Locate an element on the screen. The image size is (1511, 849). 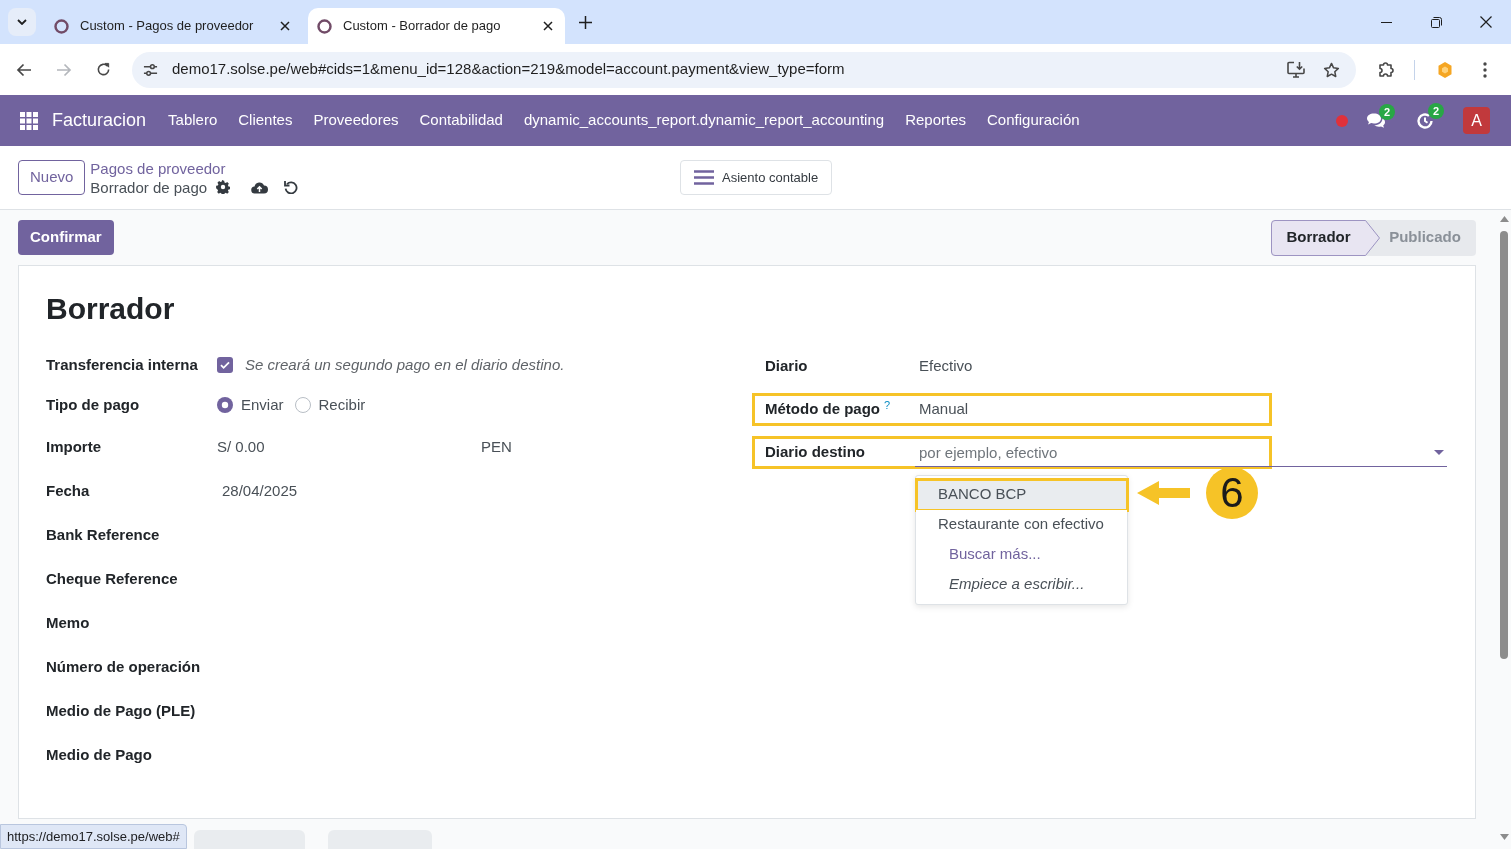
menu-item: Configuración is located at coordinates (1033, 120).